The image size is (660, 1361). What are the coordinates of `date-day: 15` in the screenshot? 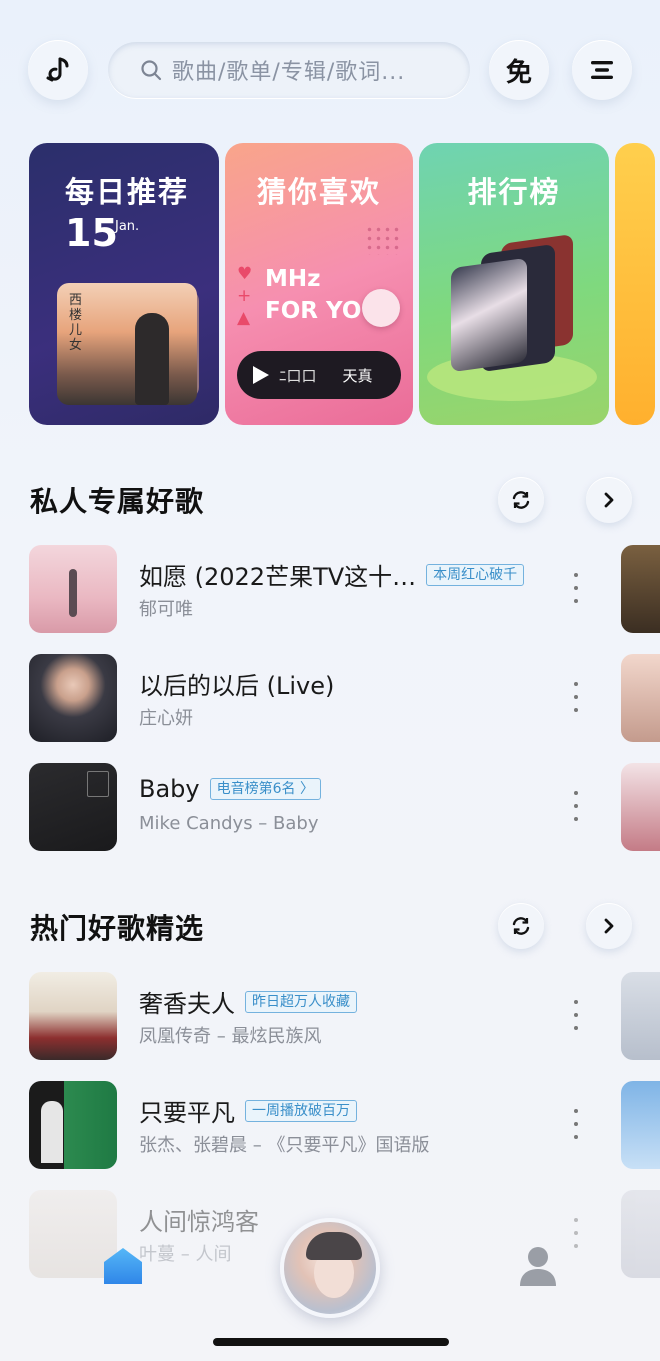 It's located at (91, 233).